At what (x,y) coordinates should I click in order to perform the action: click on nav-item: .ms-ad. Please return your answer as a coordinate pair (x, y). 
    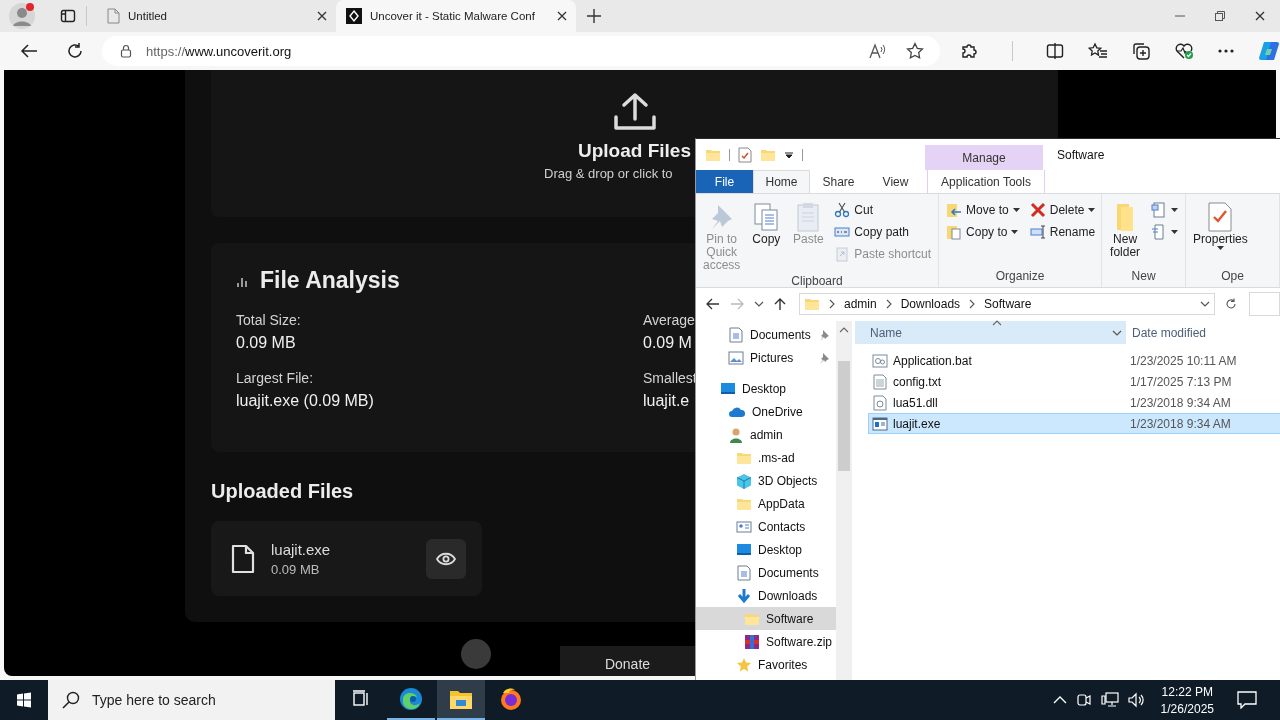
    Looking at the image, I should click on (766, 457).